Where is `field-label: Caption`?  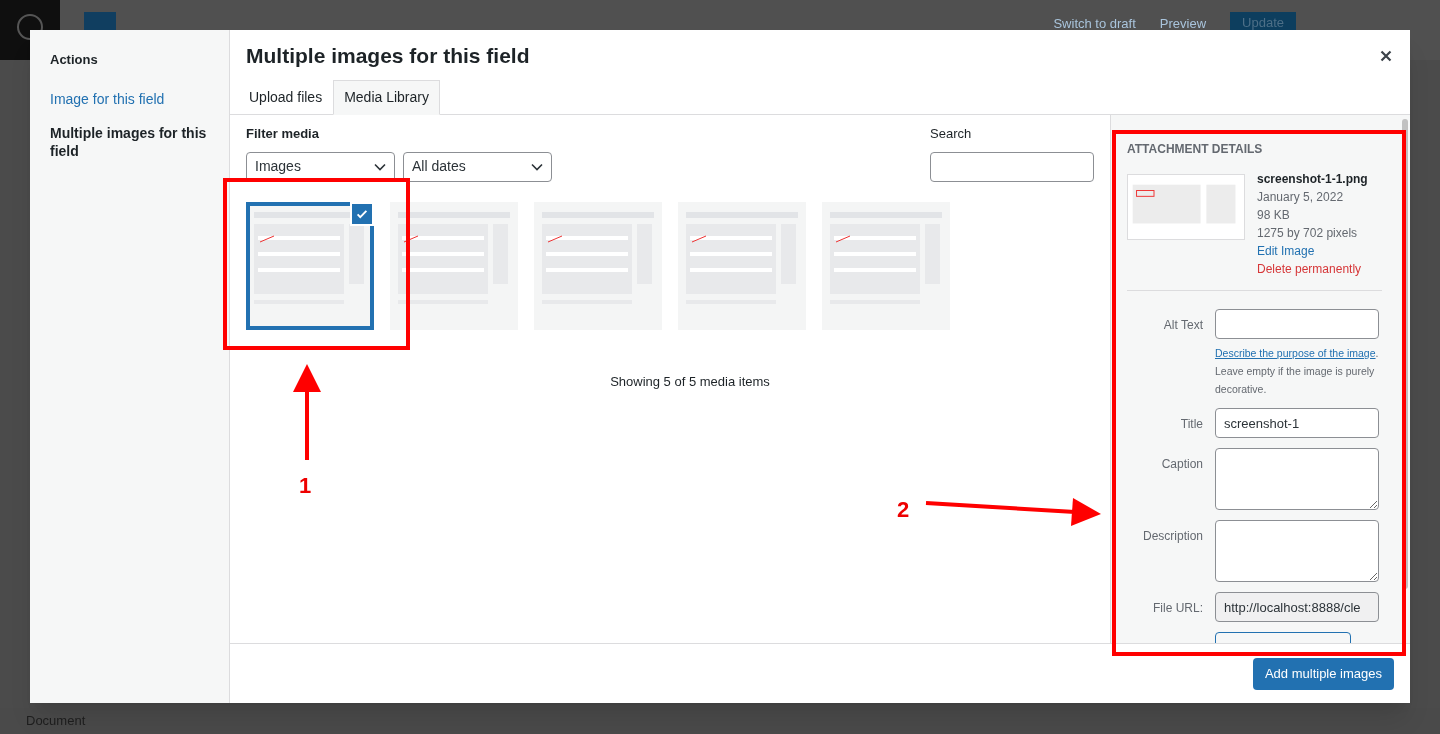 field-label: Caption is located at coordinates (1181, 464).